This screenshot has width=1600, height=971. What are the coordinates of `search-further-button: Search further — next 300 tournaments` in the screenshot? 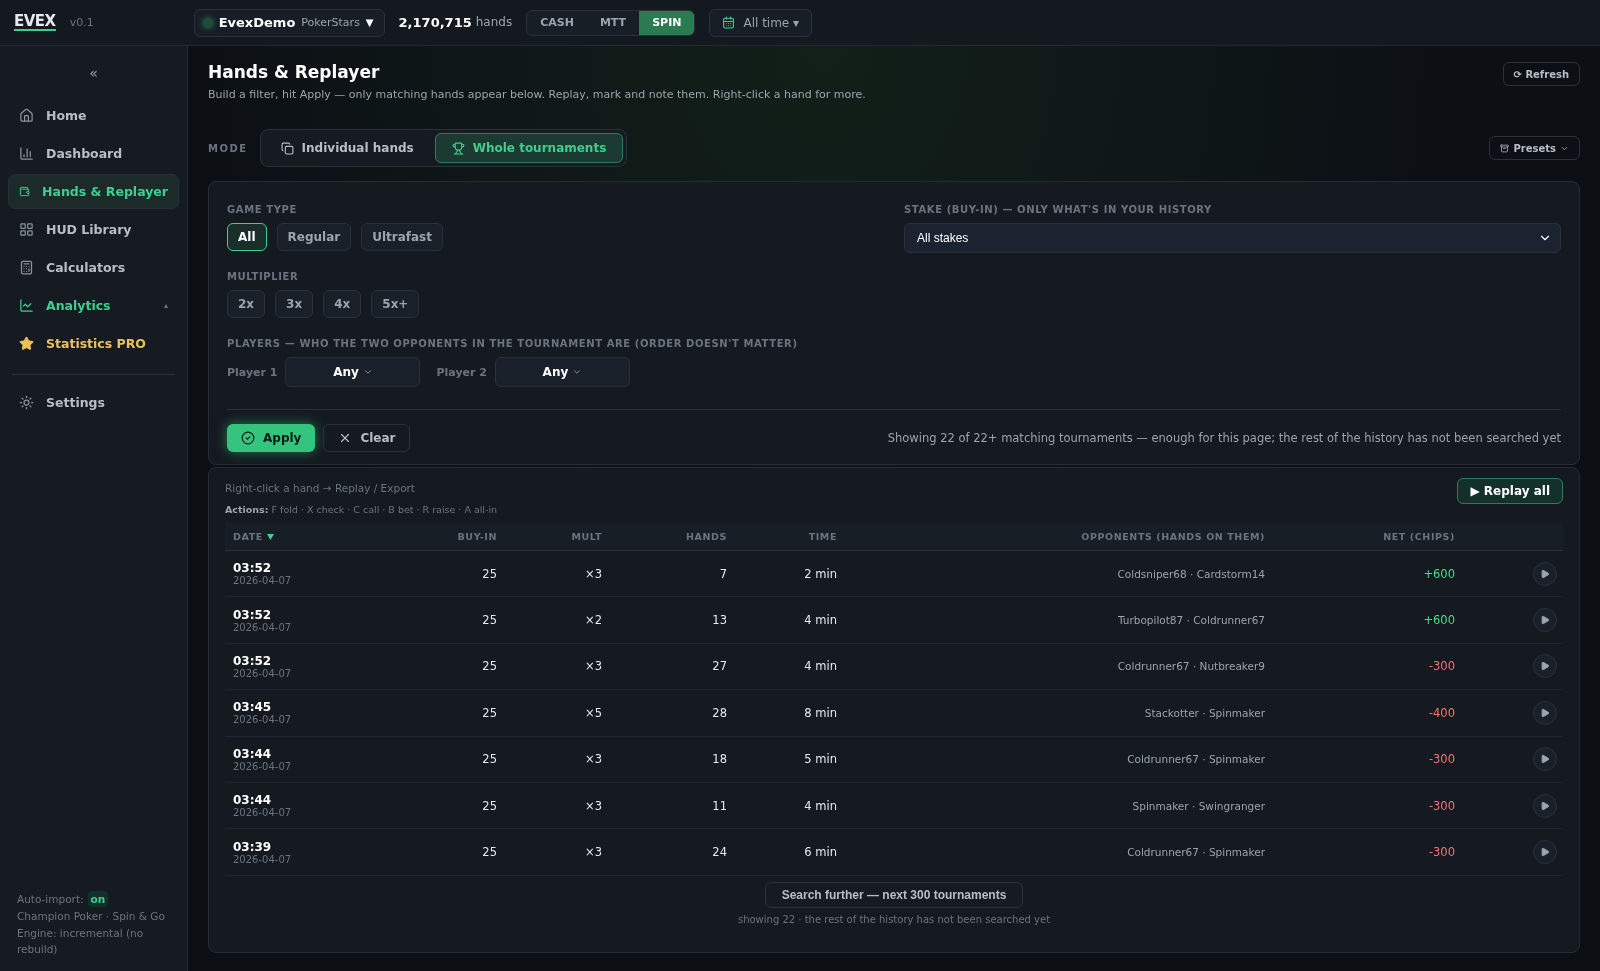 It's located at (894, 894).